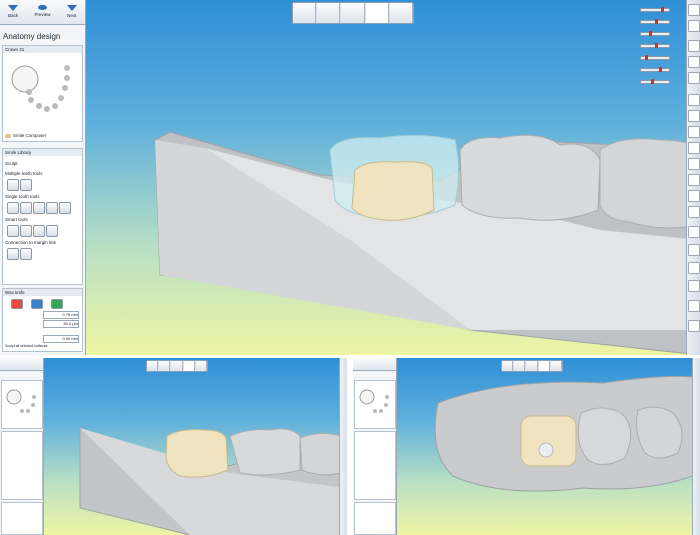  What do you see at coordinates (24, 135) in the screenshot?
I see `smile-composer-row: Smile Composer` at bounding box center [24, 135].